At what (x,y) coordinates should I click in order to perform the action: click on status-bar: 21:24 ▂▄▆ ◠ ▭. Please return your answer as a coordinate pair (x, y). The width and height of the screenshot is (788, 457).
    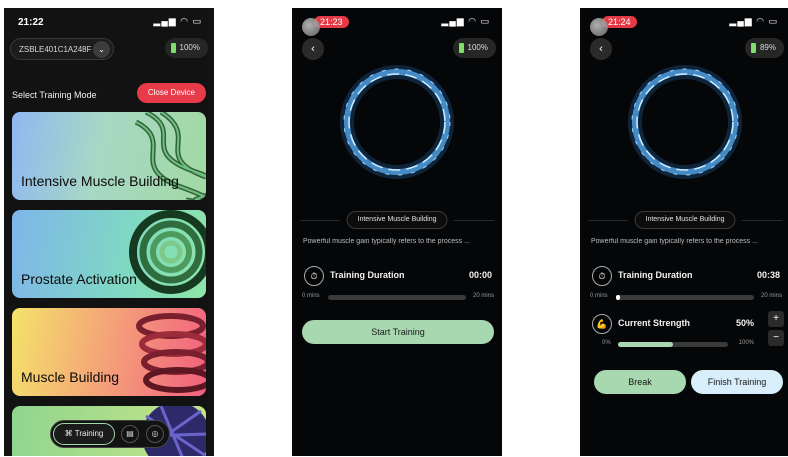
    Looking at the image, I should click on (684, 22).